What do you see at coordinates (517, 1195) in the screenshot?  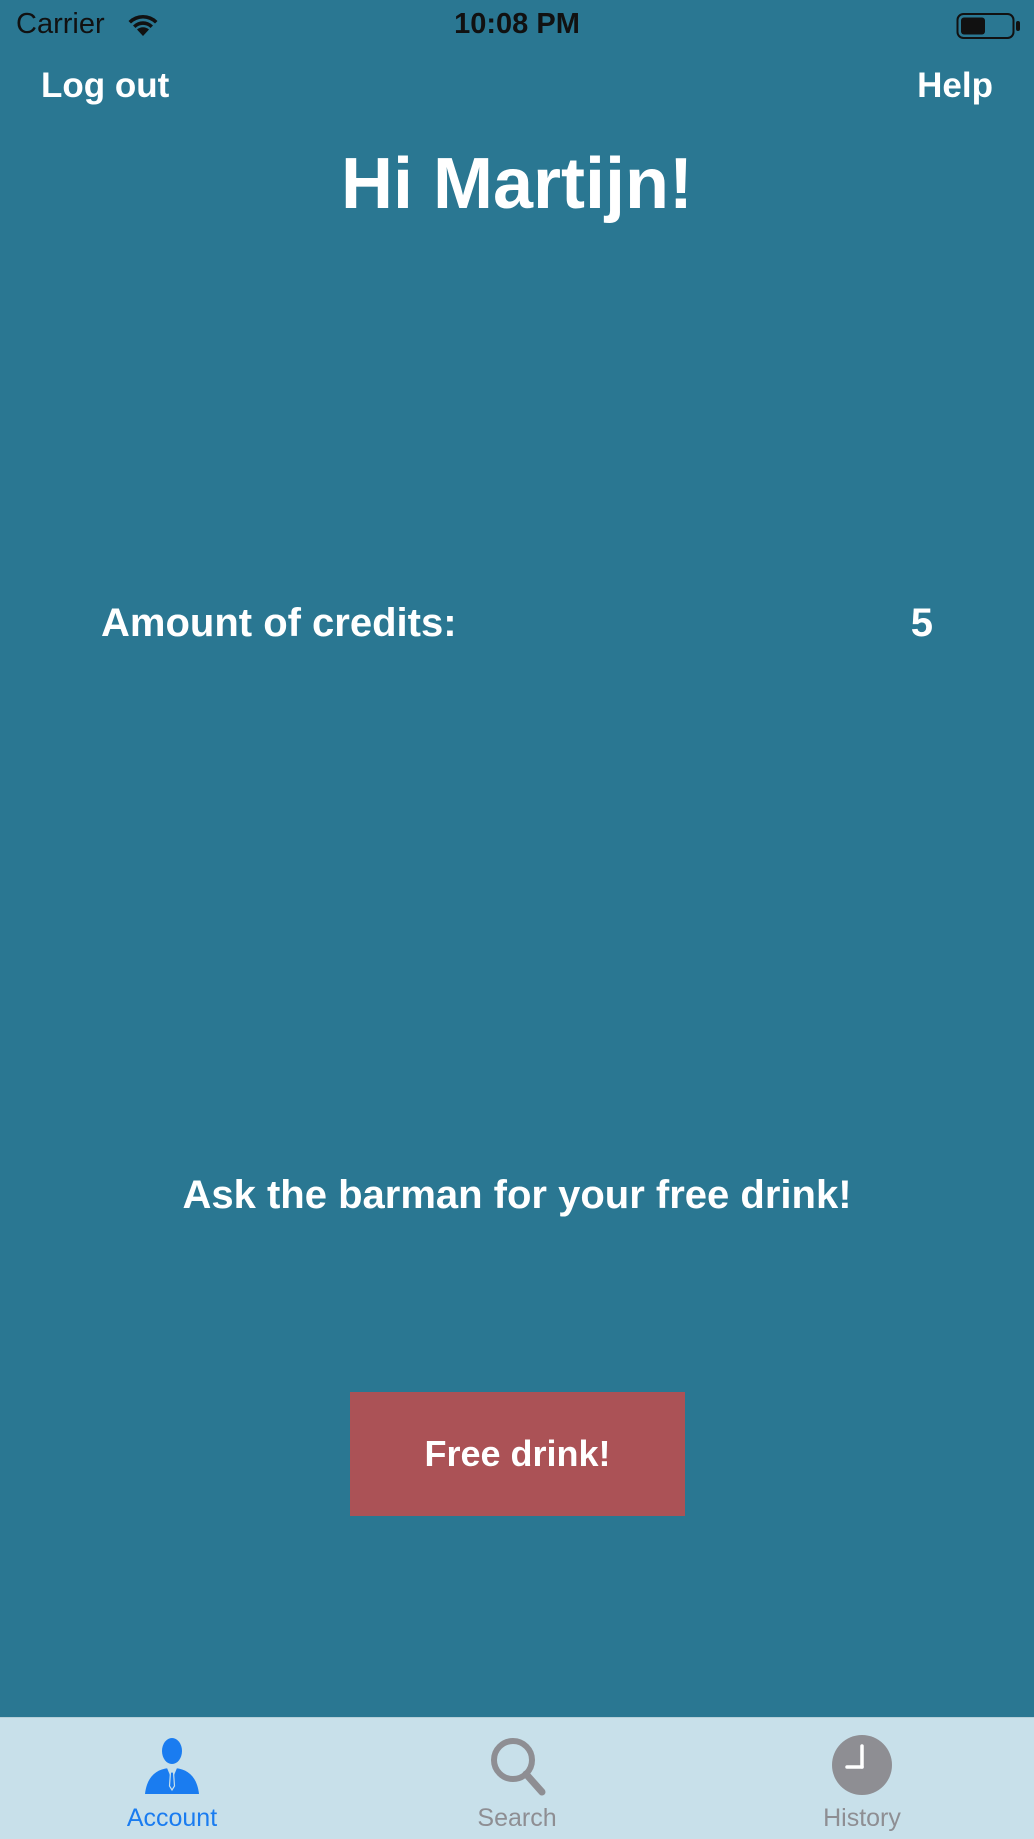 I see `free-drink-message: Ask the barman for your free drink!` at bounding box center [517, 1195].